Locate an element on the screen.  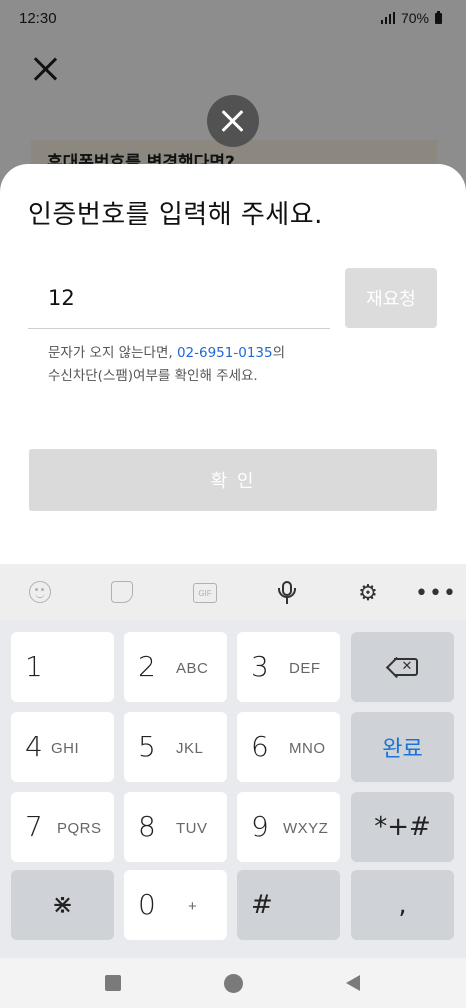
help-line-2: 수신차단(스팸)여부를 확인해 주세요. is located at coordinates (153, 376).